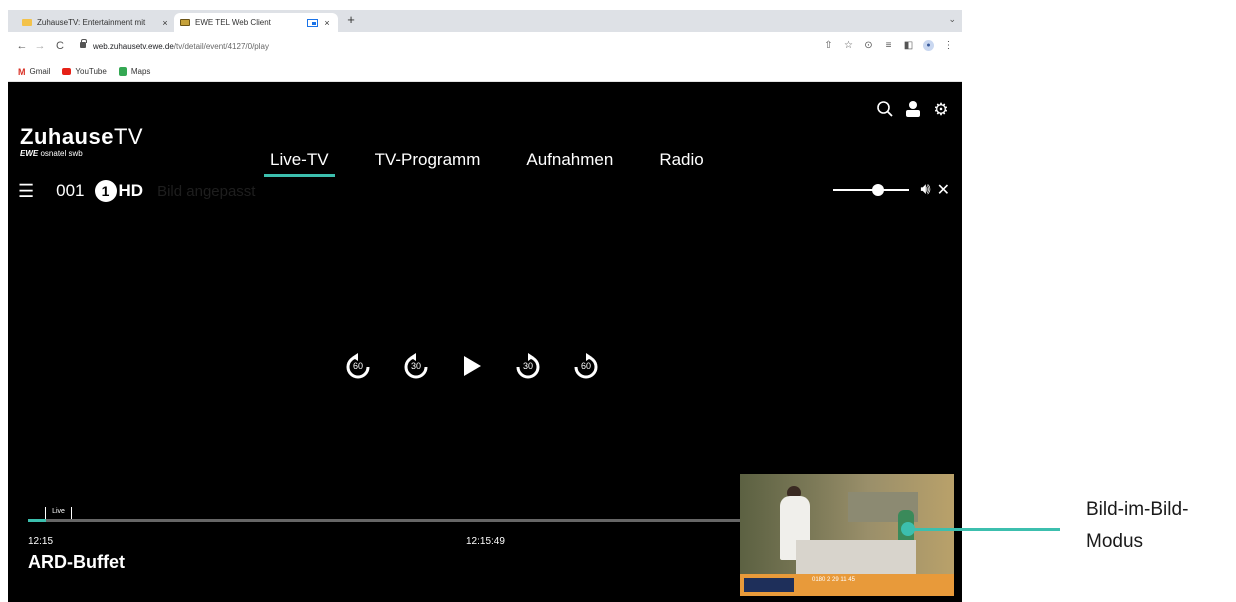 This screenshot has height=602, width=1236. I want to click on user-icon, so click(913, 111).